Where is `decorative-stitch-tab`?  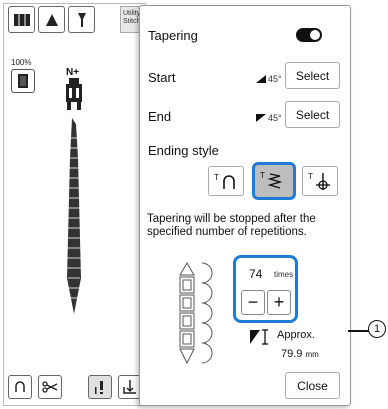
decorative-stitch-tab is located at coordinates (51, 19).